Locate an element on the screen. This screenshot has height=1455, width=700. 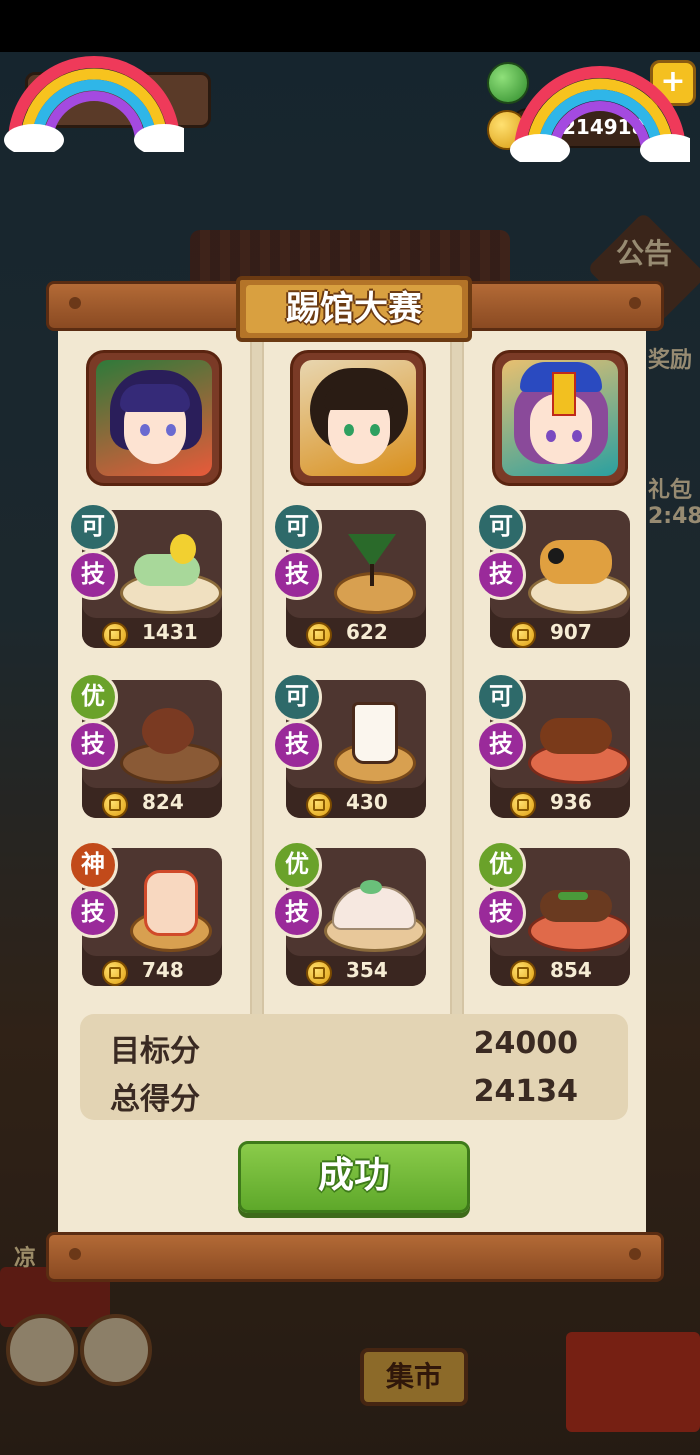
dish-price: 1431 is located at coordinates (170, 632).